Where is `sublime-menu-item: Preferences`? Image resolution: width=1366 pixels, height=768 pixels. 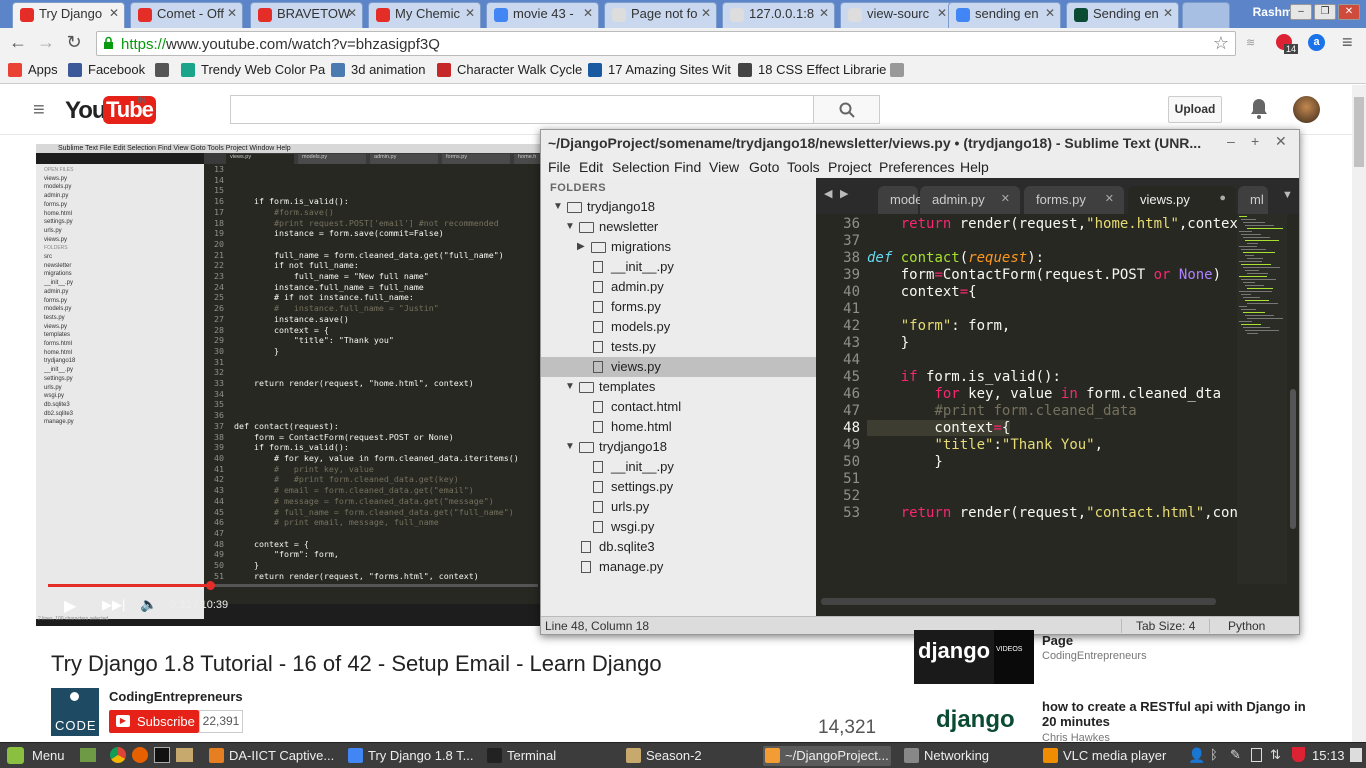 sublime-menu-item: Preferences is located at coordinates (916, 167).